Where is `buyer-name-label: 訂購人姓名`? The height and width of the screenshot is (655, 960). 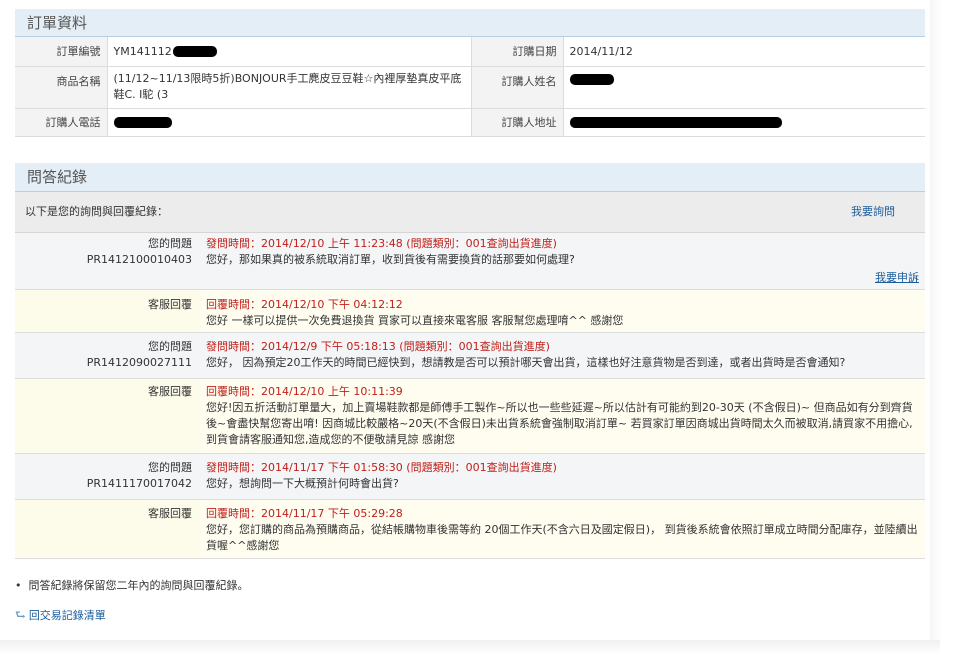
buyer-name-label: 訂購人姓名 is located at coordinates (517, 87).